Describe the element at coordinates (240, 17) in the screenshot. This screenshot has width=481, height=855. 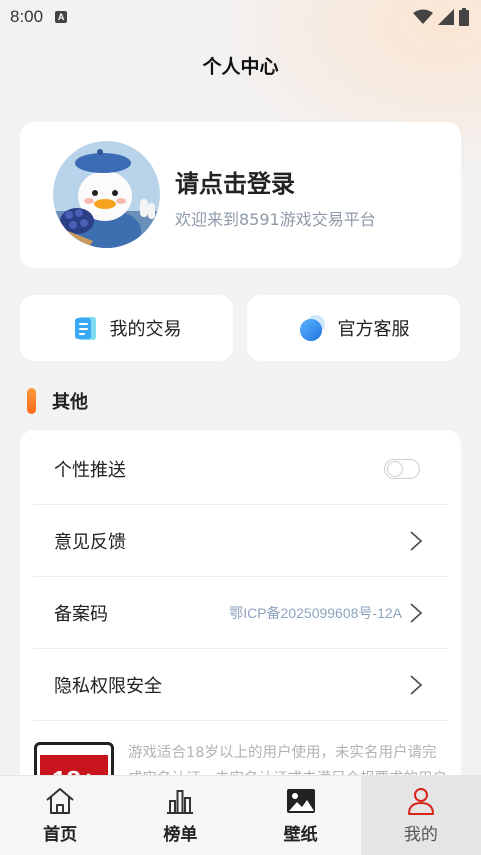
I see `status-bar: 8:00 A` at that location.